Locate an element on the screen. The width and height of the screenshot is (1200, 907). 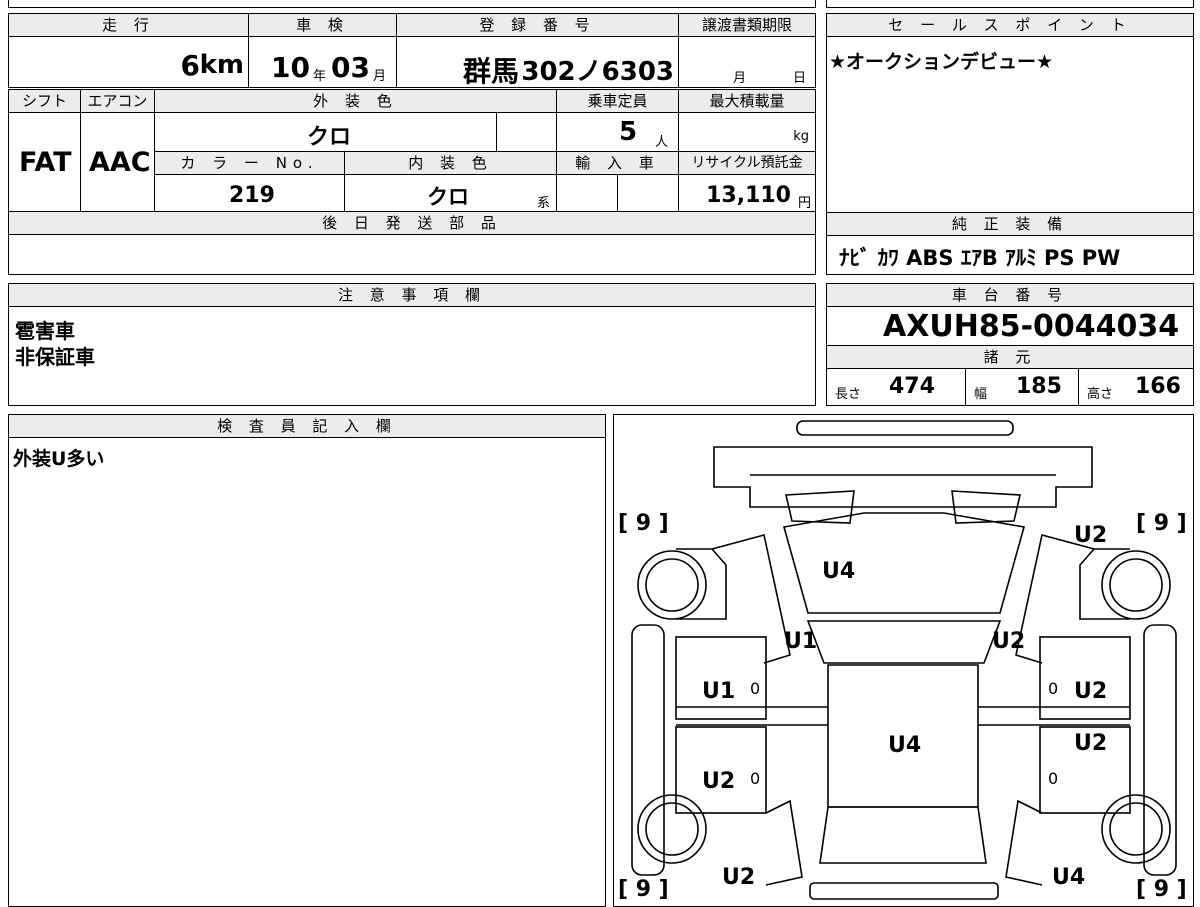
maxload-cell: kg is located at coordinates (747, 132).